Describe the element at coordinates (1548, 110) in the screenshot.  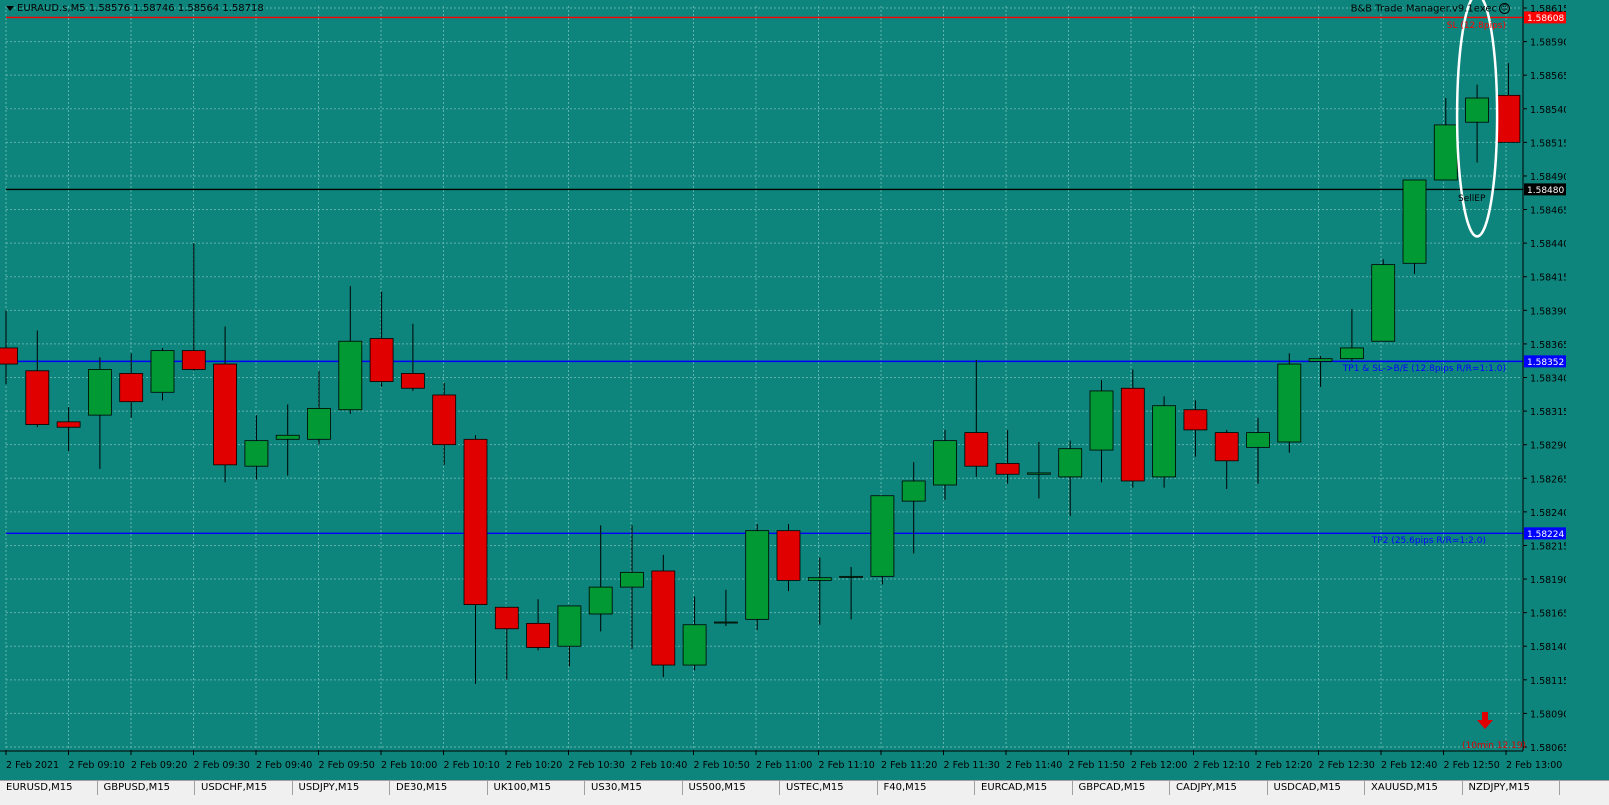
I see `price-label: 1.58540` at that location.